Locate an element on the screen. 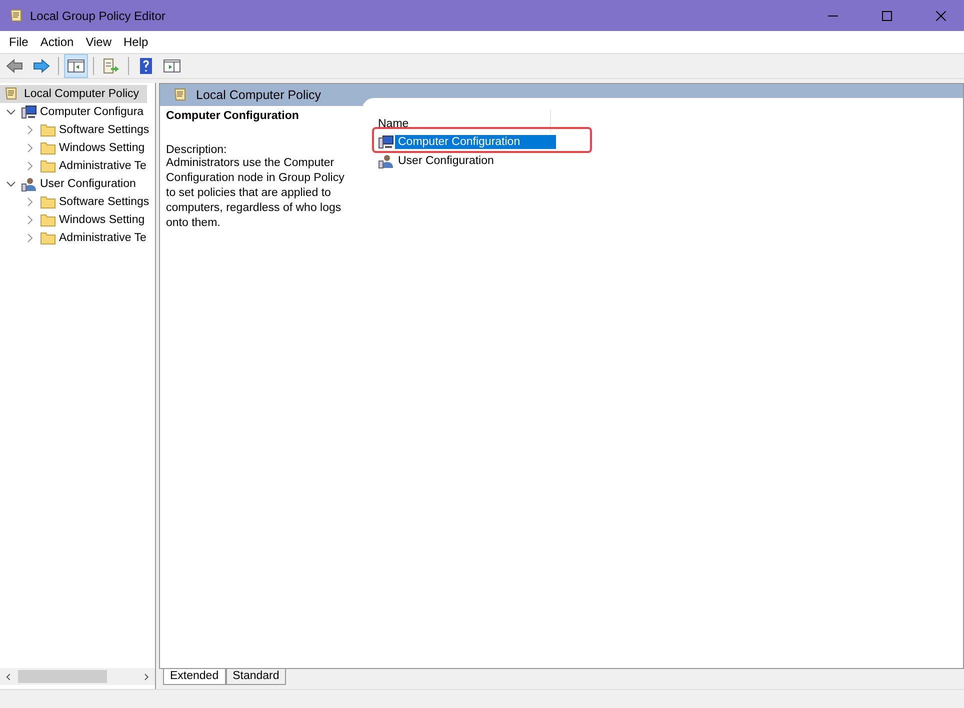  window-title: Local Group Policy Editor is located at coordinates (98, 15).